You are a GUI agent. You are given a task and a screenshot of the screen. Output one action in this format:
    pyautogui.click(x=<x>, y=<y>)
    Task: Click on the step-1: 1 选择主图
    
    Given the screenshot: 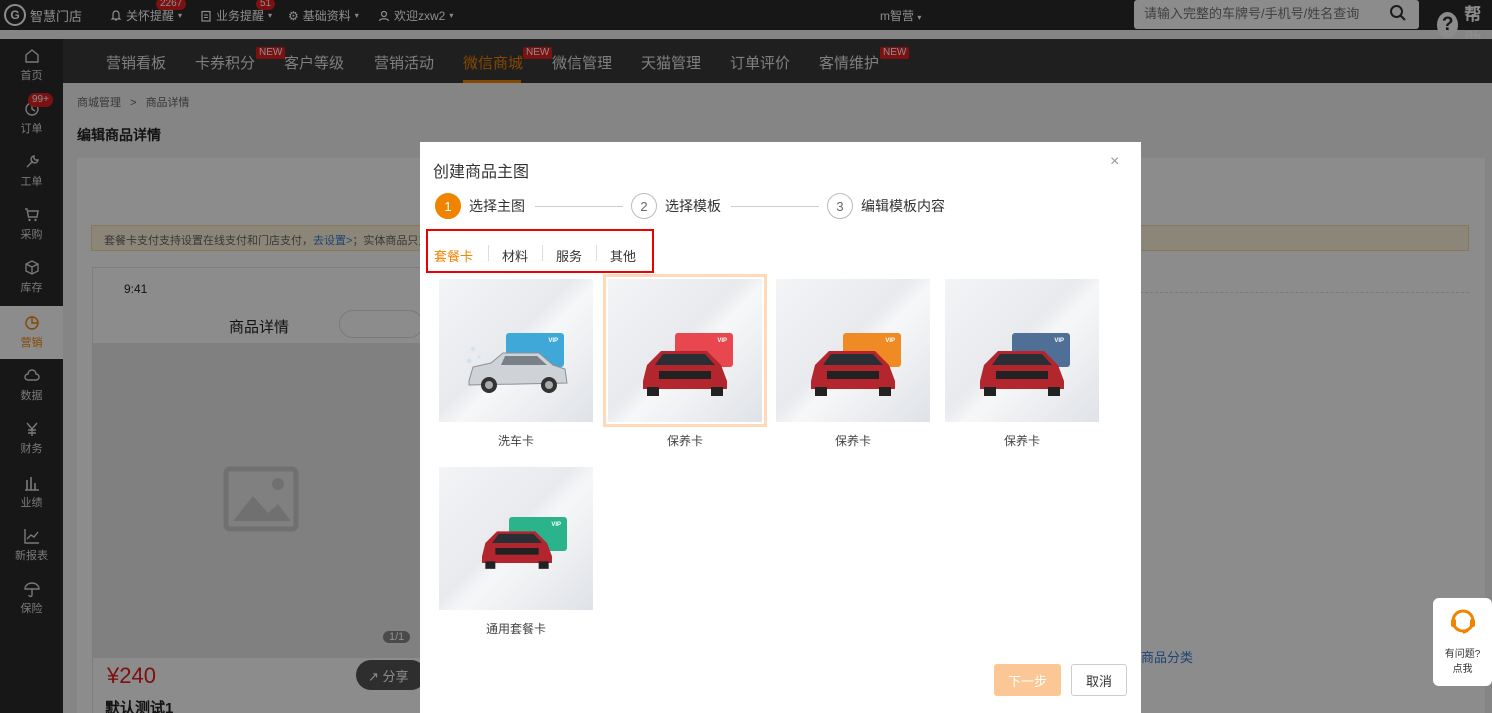 What is the action you would take?
    pyautogui.click(x=480, y=206)
    